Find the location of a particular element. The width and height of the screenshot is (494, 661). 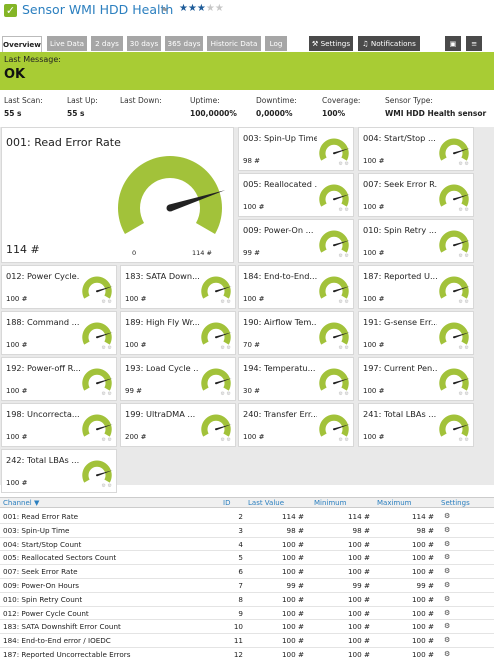

column-id: ID is located at coordinates (226, 503).